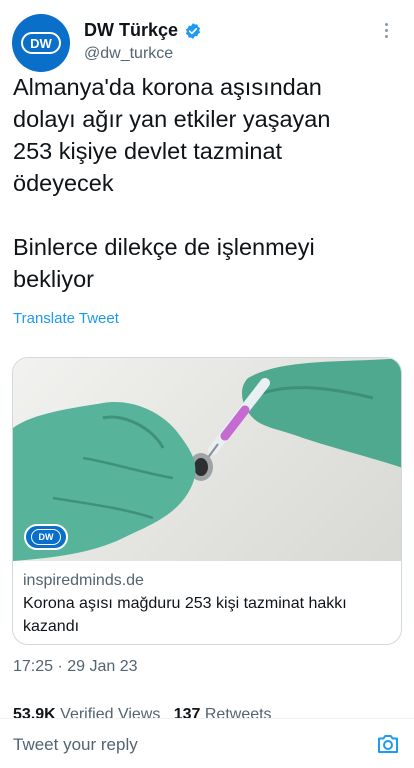 This screenshot has height=768, width=414. What do you see at coordinates (75, 745) in the screenshot?
I see `reply-input: Tweet your reply` at bounding box center [75, 745].